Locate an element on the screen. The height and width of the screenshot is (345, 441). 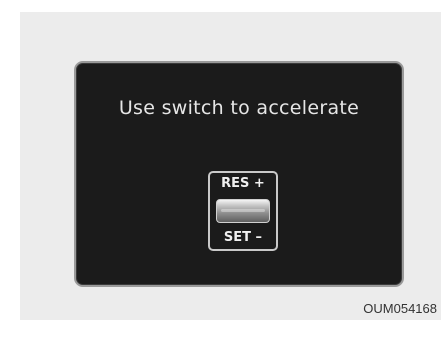
figure-code: OUM054168 is located at coordinates (400, 308).